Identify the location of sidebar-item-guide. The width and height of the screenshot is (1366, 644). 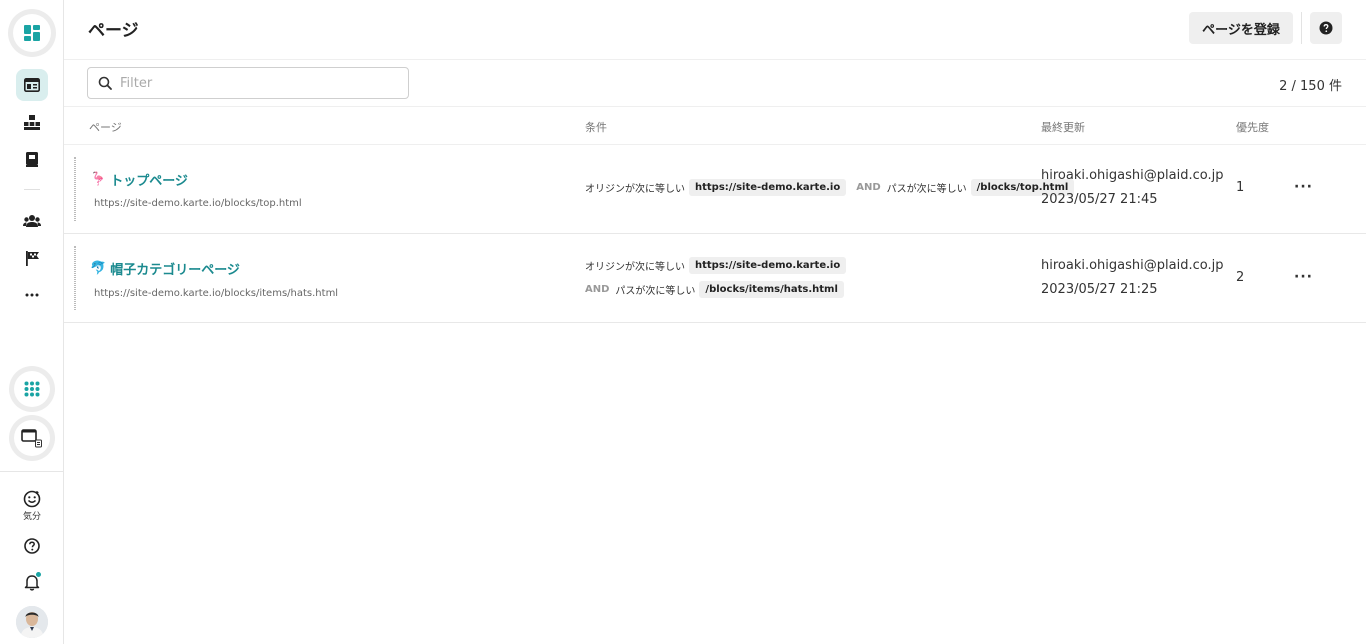
(32, 159).